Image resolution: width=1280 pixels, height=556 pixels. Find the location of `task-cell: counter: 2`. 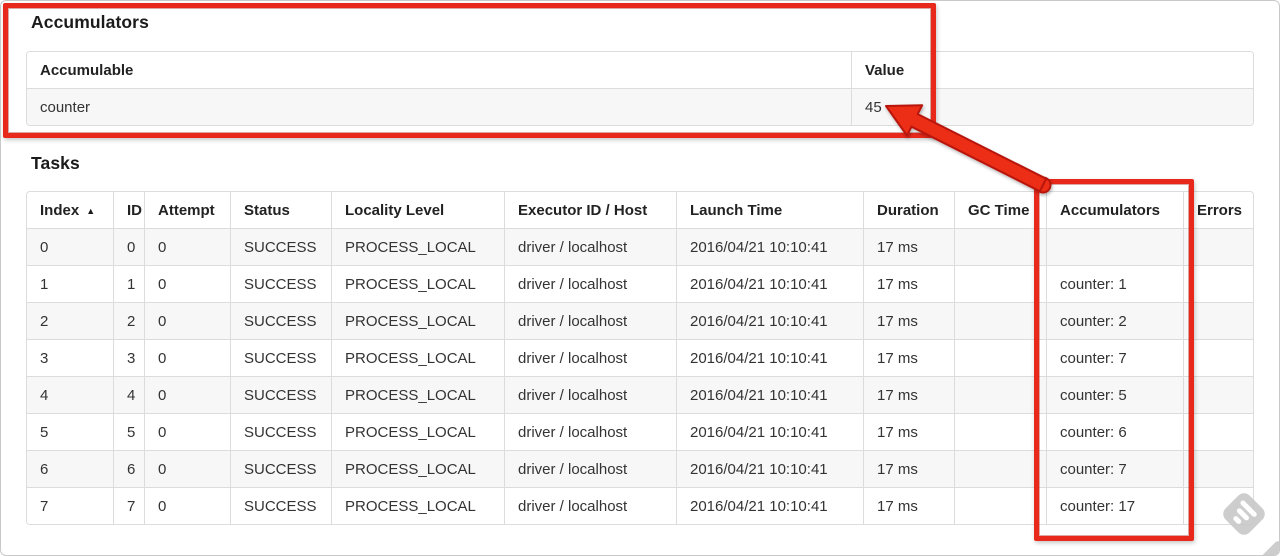

task-cell: counter: 2 is located at coordinates (1115, 321).